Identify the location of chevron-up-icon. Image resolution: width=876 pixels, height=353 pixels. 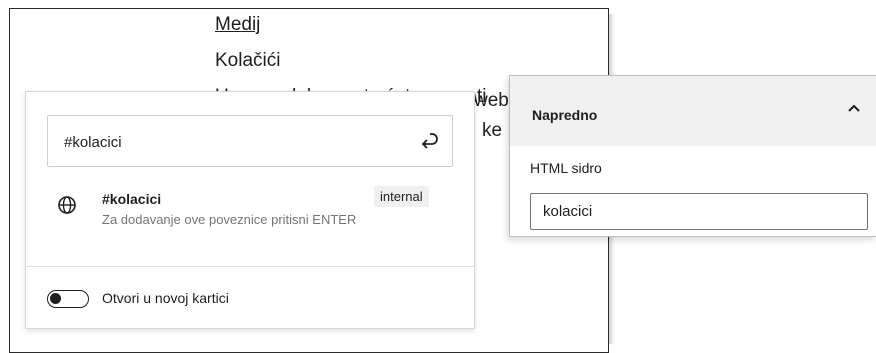
(854, 108).